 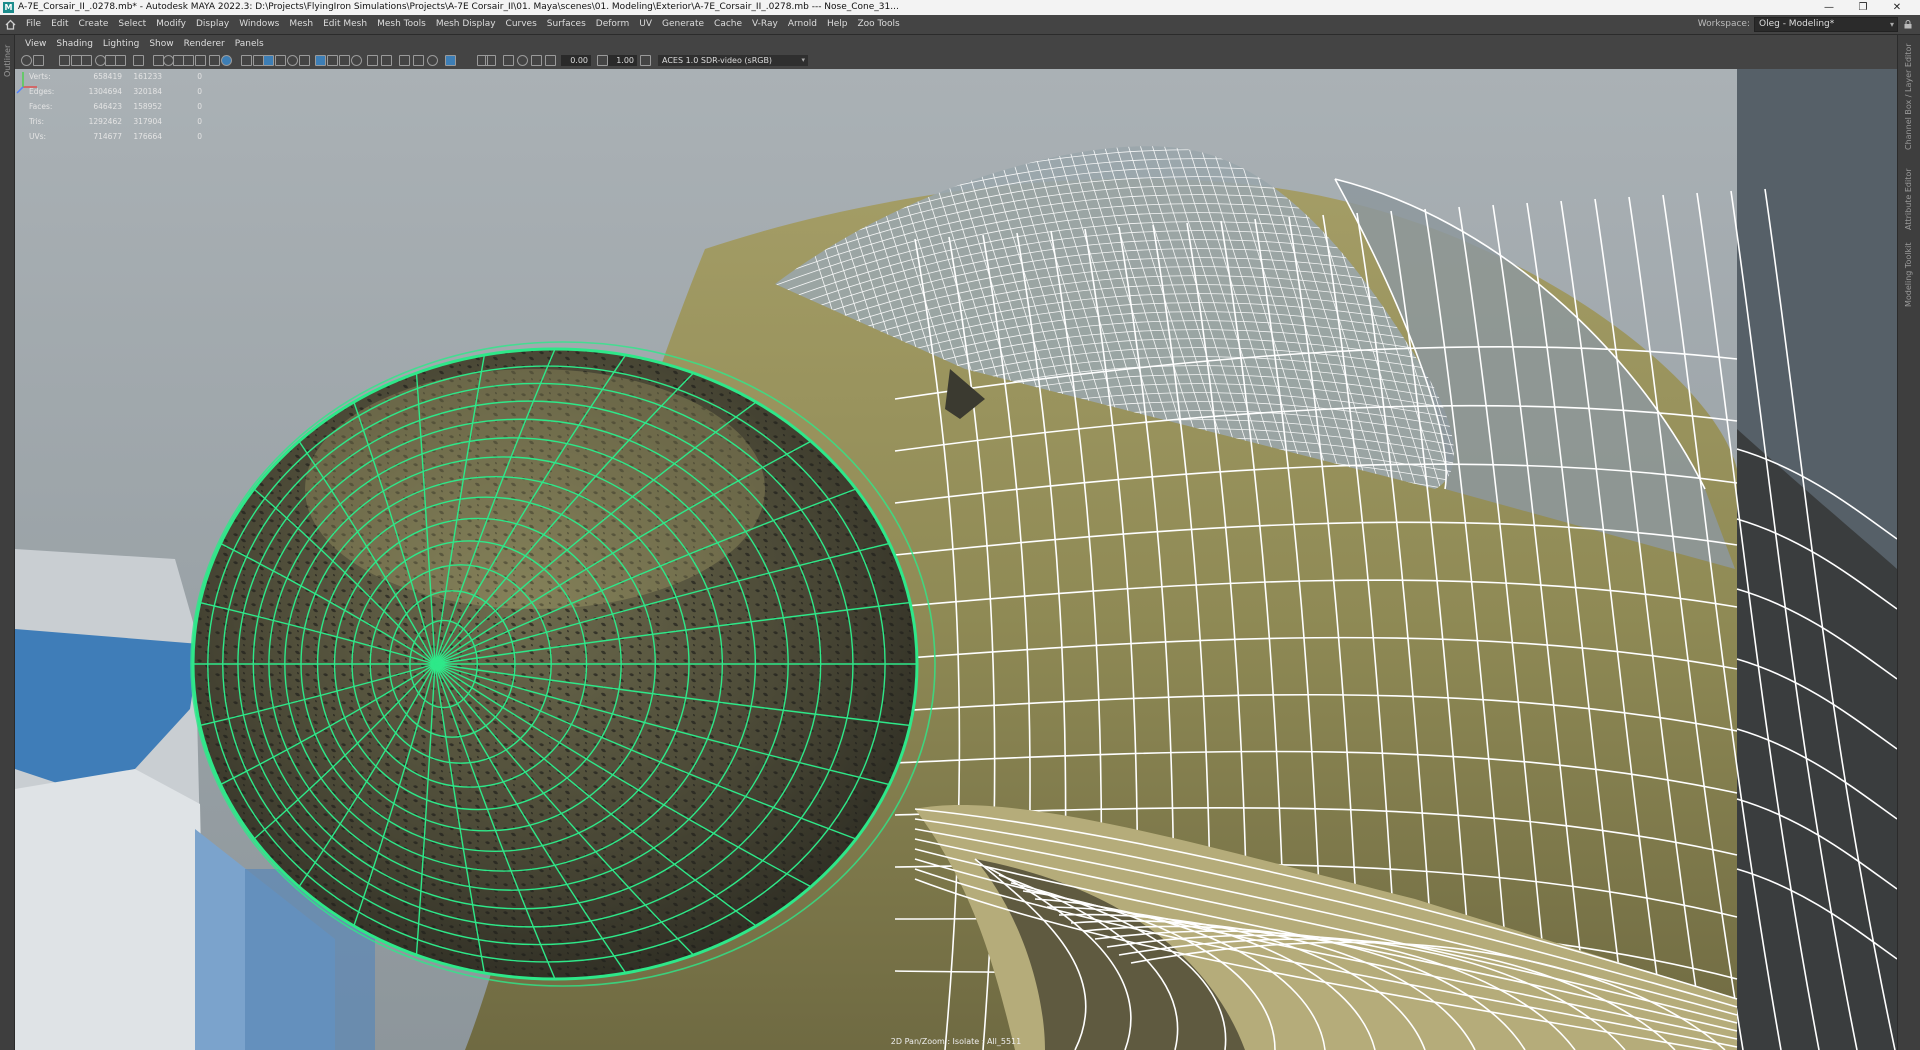 I want to click on restore-button: ❐, so click(x=1863, y=7).